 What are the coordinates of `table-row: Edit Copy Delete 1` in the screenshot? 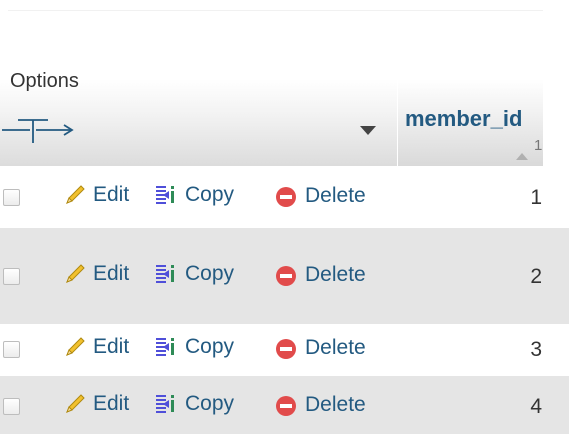 It's located at (284, 197).